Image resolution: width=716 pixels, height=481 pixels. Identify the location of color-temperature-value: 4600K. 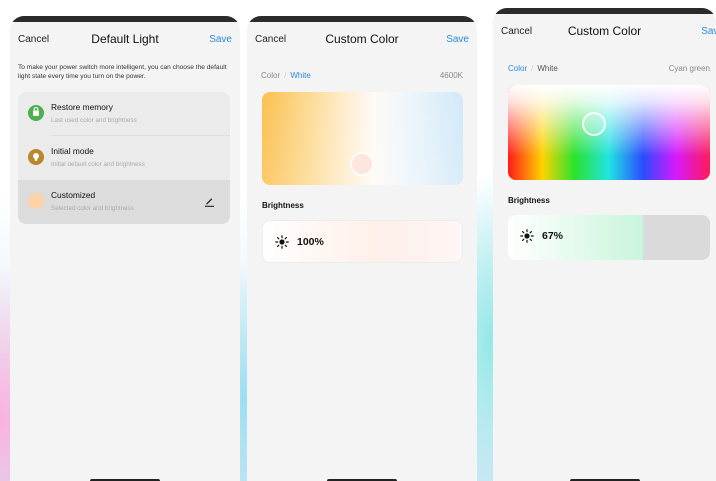
(451, 75).